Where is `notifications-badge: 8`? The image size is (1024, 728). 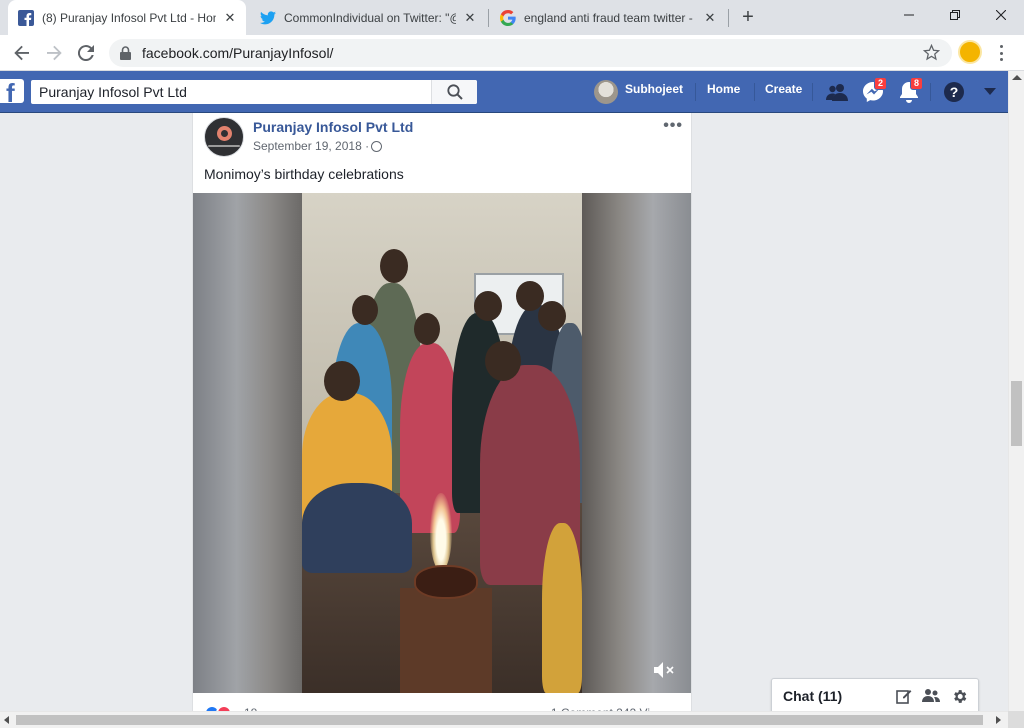 notifications-badge: 8 is located at coordinates (916, 83).